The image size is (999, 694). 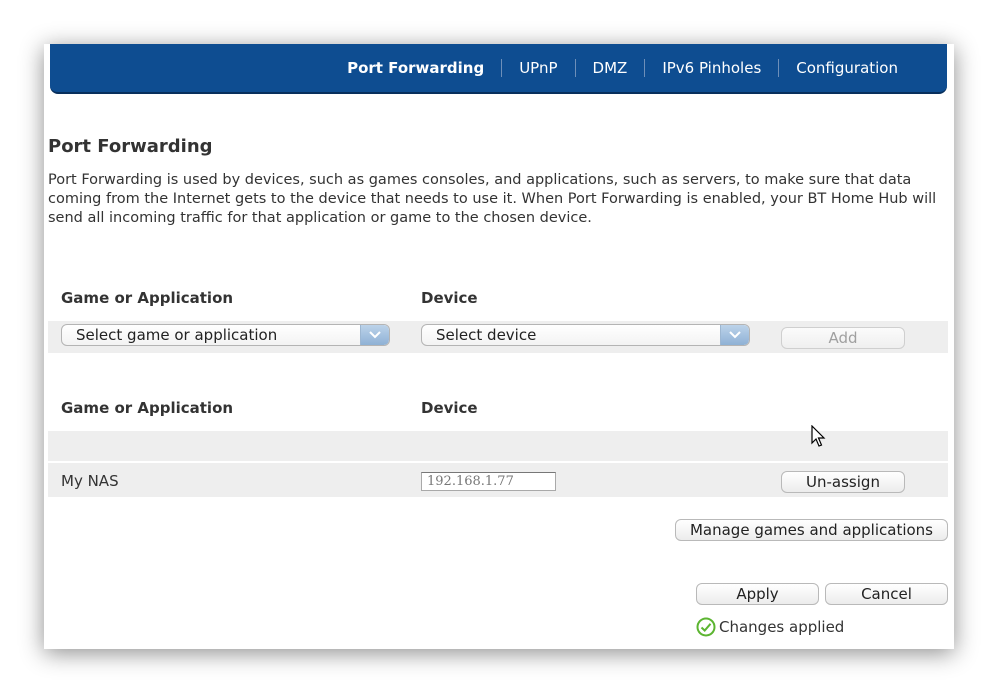 I want to click on add-col-device-header: Device, so click(x=449, y=298).